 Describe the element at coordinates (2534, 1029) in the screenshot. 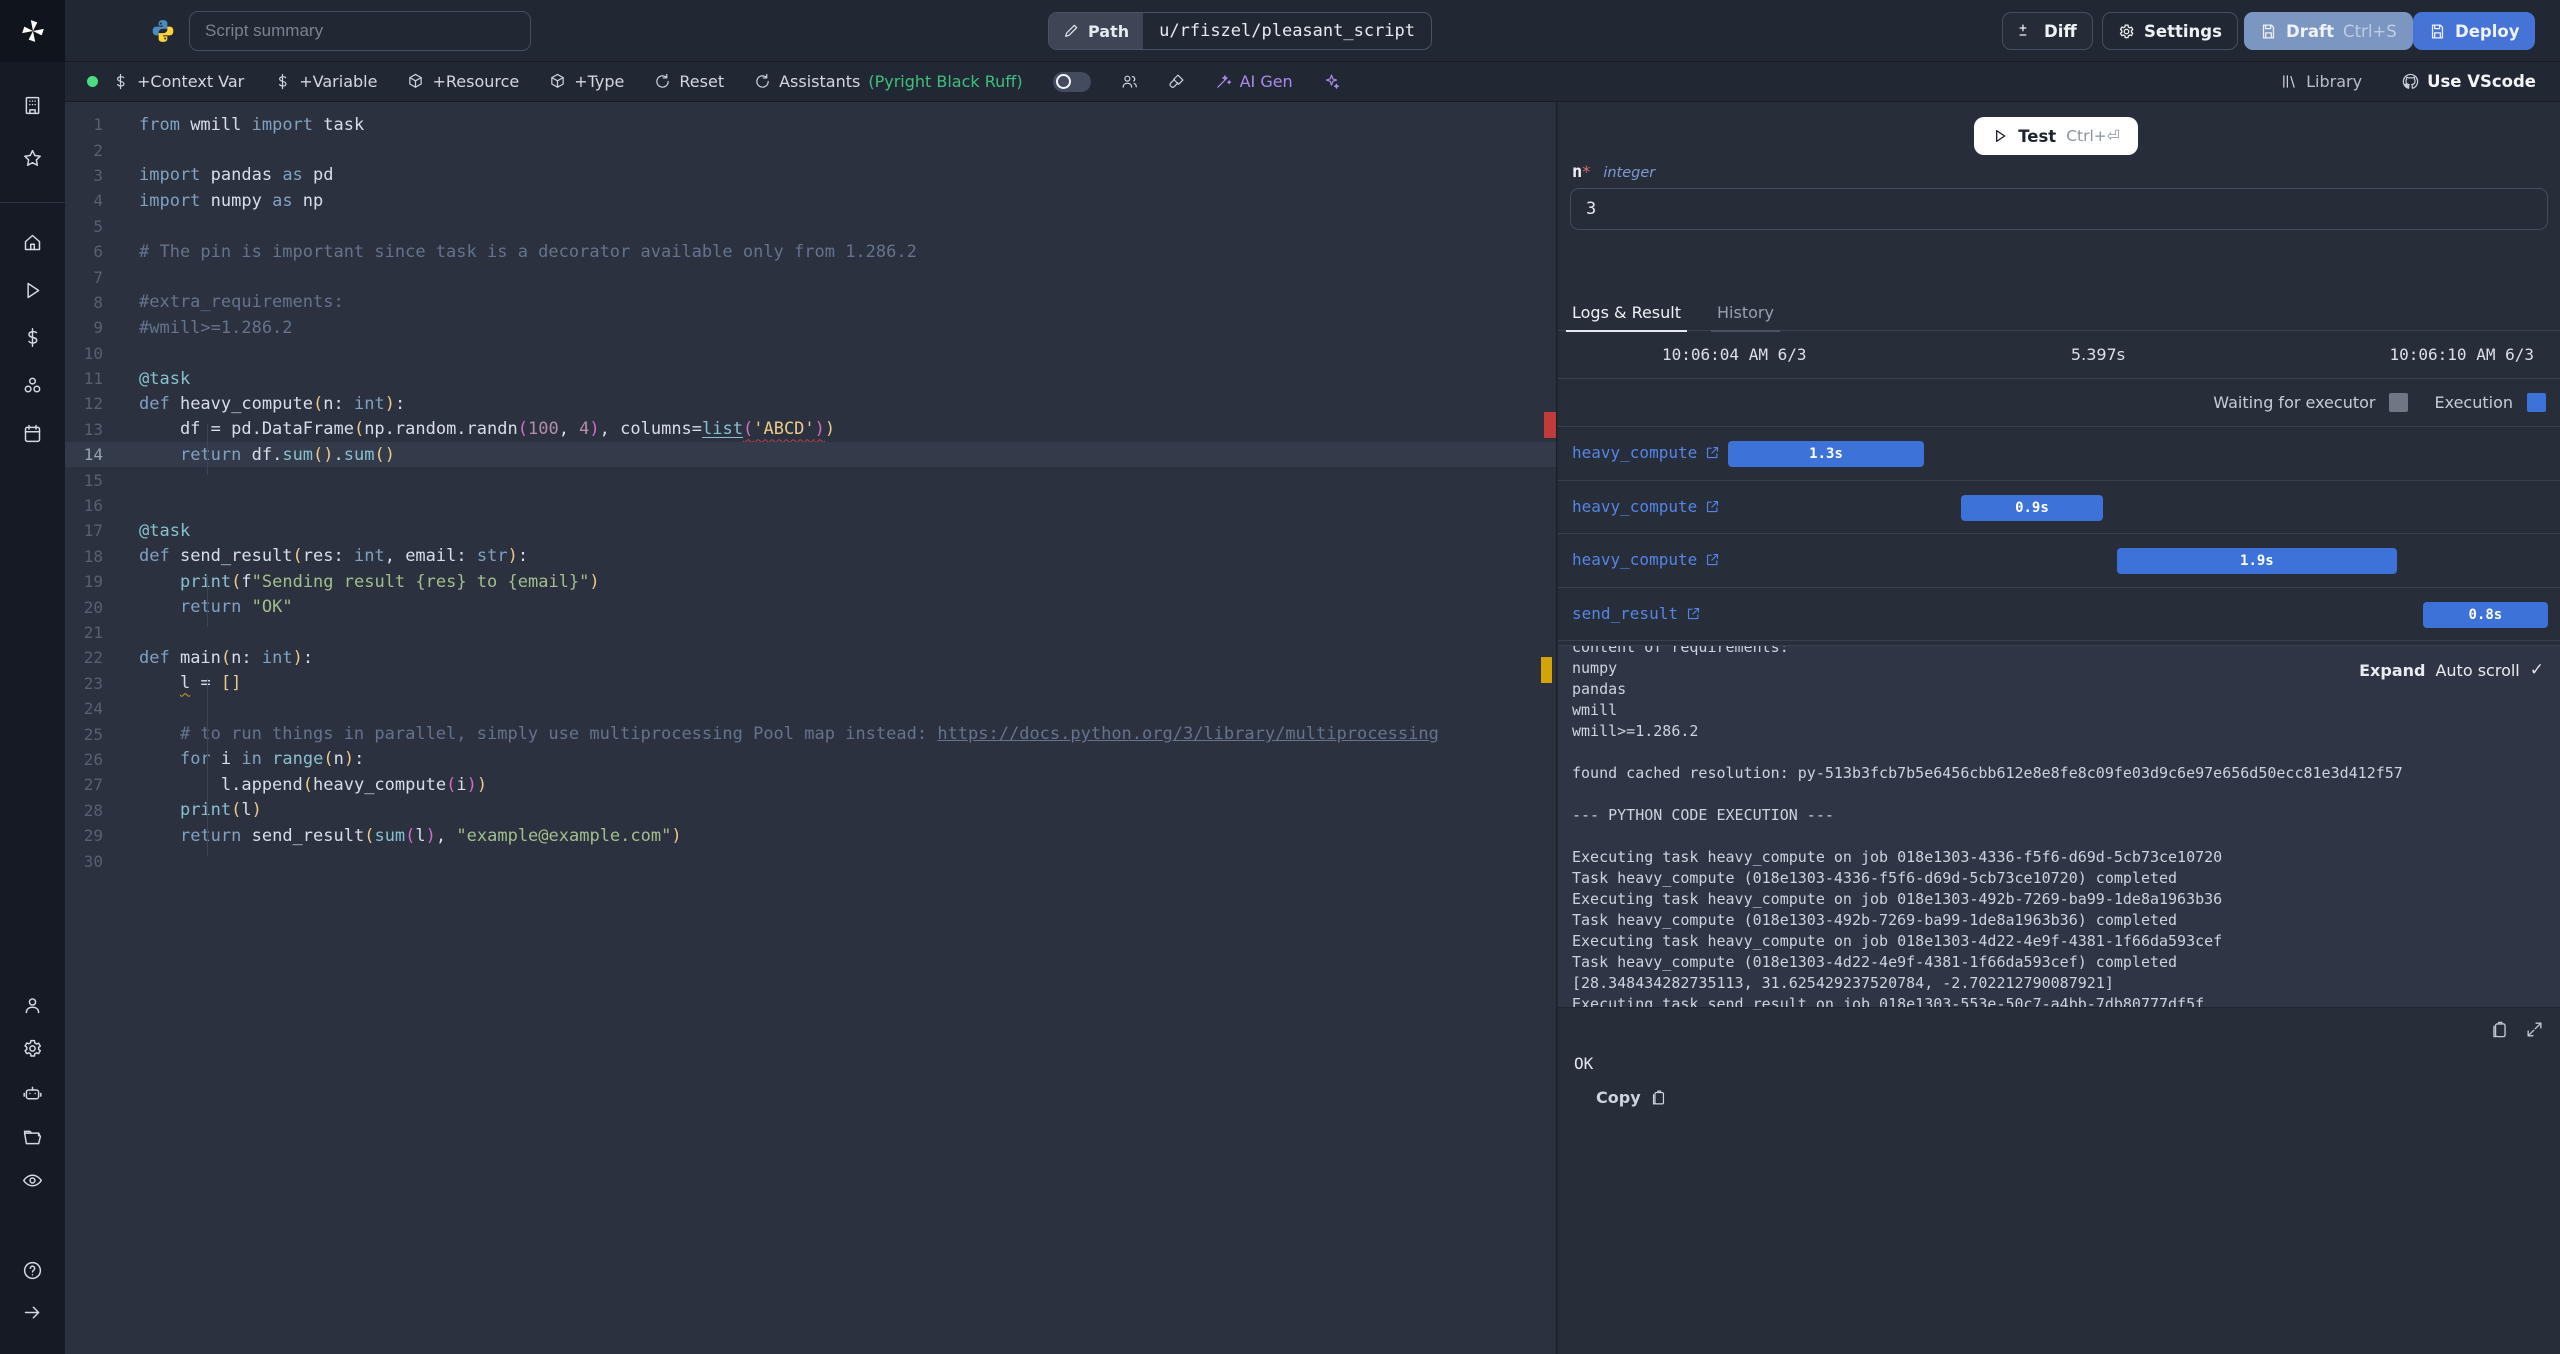

I see `fullscreen-icon` at that location.